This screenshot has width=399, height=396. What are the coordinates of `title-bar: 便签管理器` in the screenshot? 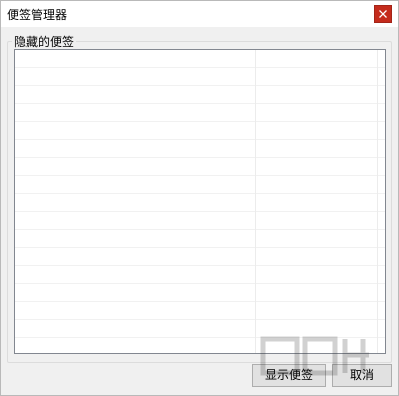 It's located at (199, 14).